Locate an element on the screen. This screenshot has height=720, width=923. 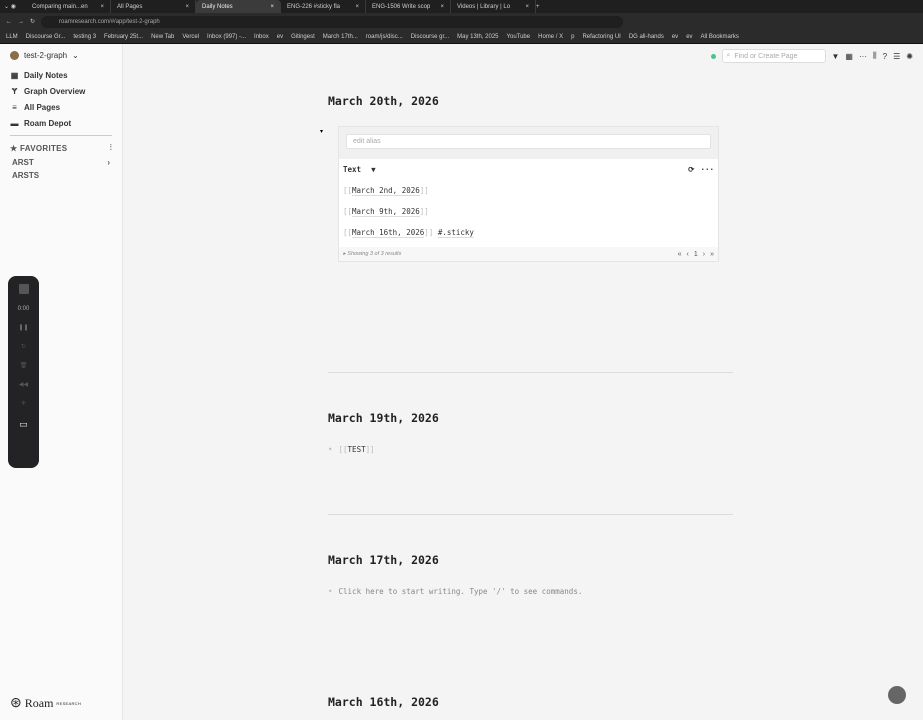
tab-search-icon: ⌄ ◉ is located at coordinates (15, 6).